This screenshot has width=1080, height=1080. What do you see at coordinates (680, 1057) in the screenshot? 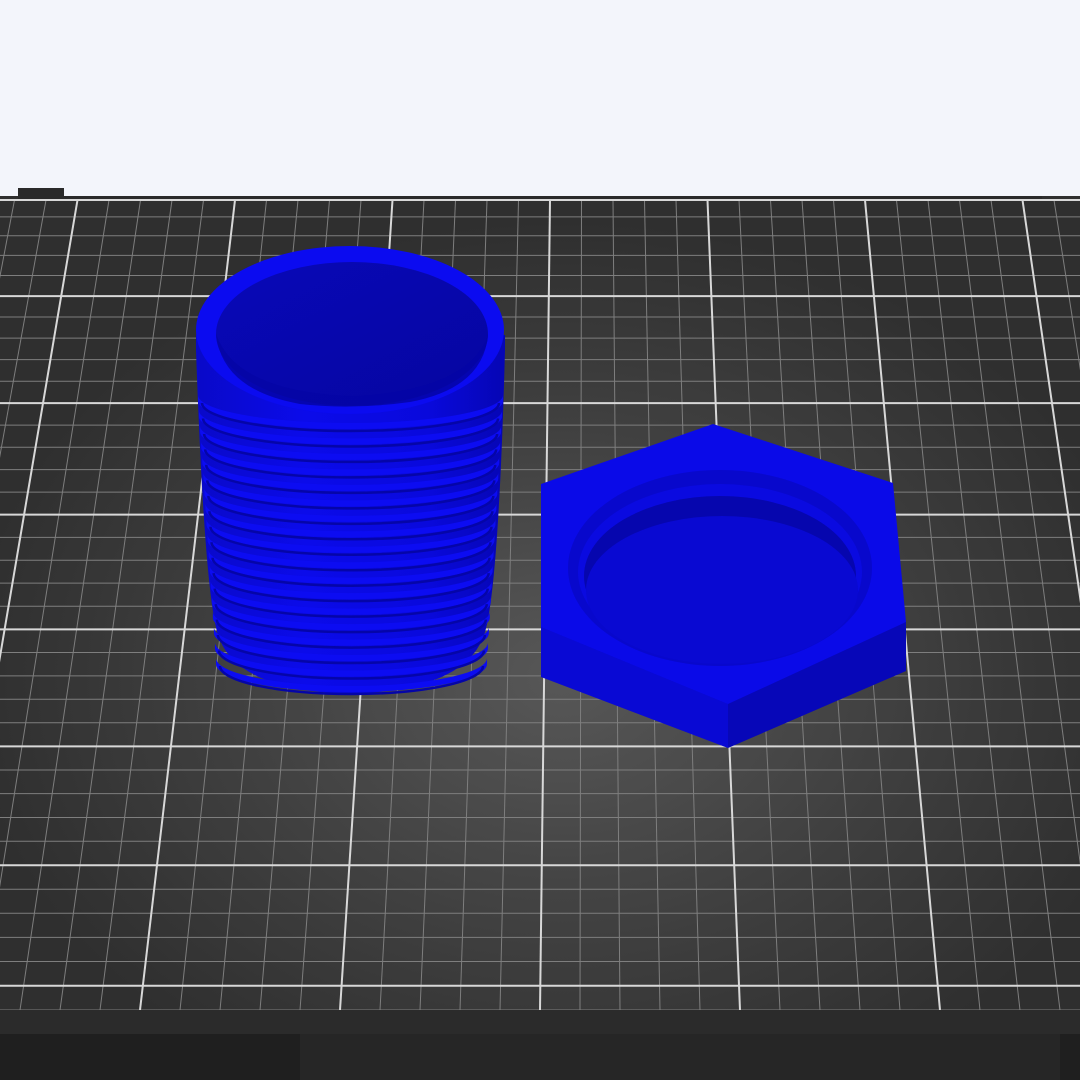
I see `bed-base-notch` at bounding box center [680, 1057].